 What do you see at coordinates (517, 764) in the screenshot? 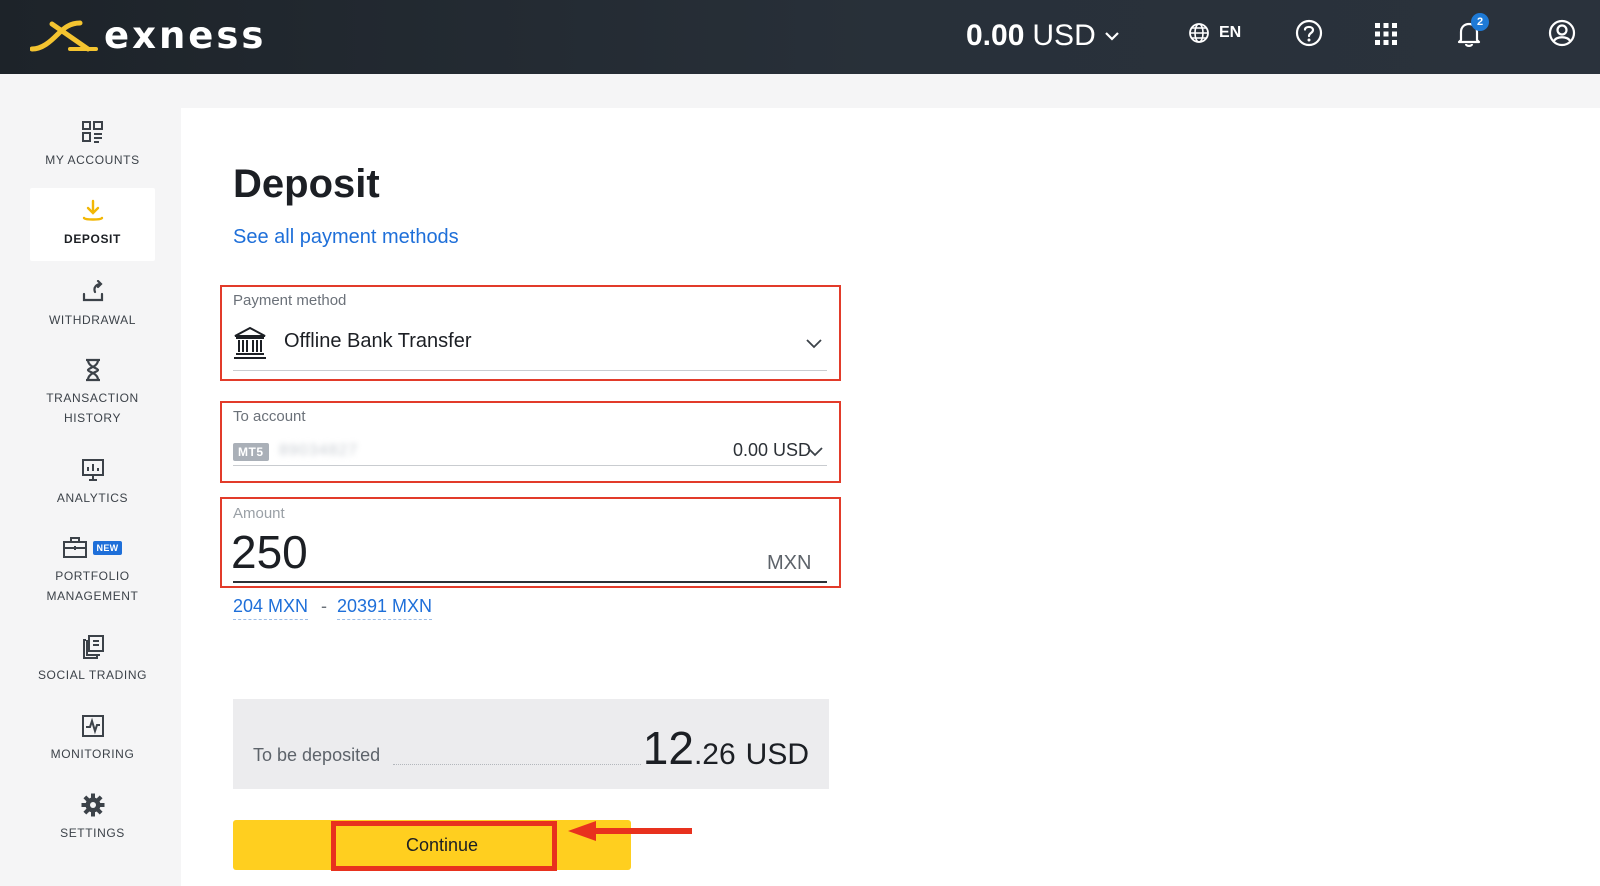
I see `summary-dotted-leader` at bounding box center [517, 764].